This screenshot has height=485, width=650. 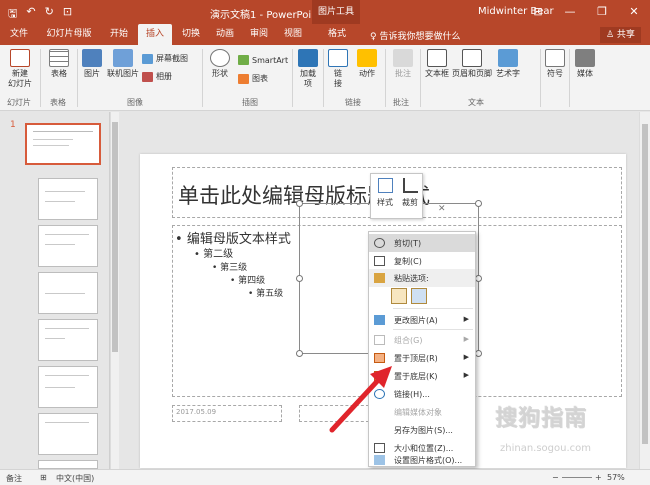 What do you see at coordinates (92, 64) in the screenshot?
I see `picture-button: 图片` at bounding box center [92, 64].